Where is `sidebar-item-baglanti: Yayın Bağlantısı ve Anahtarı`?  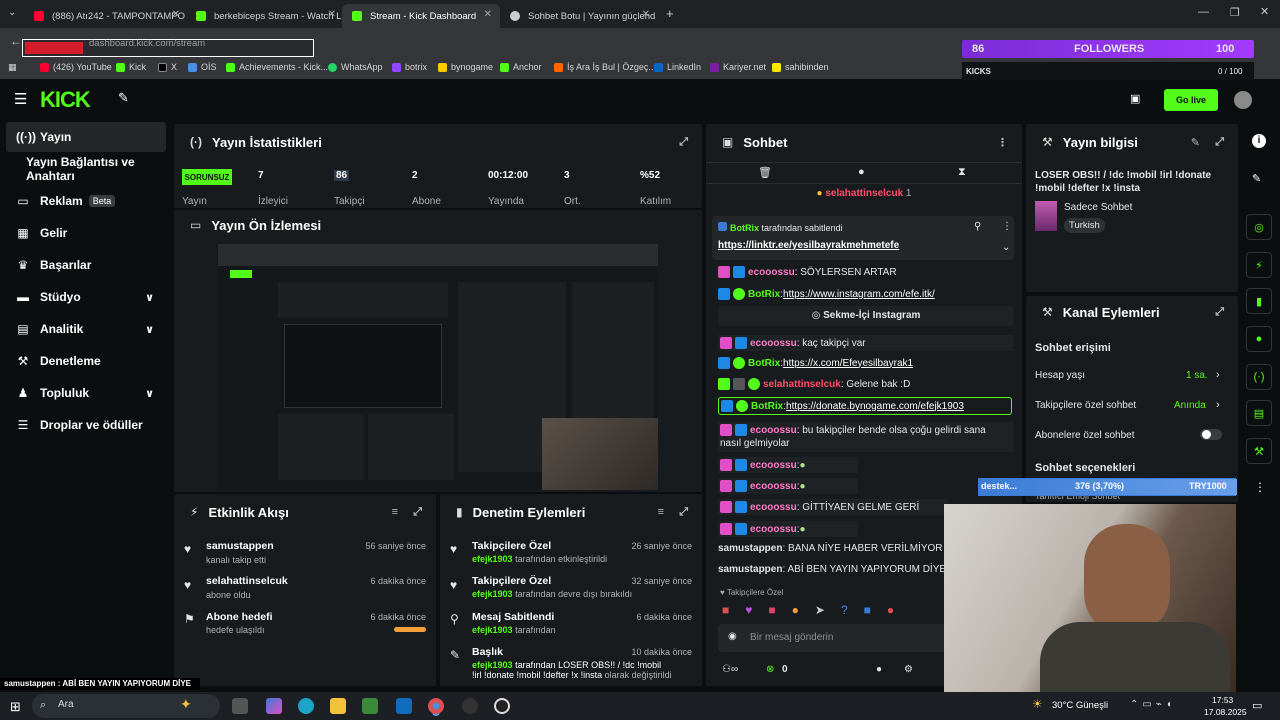
sidebar-item-baglanti: Yayın Bağlantısı ve Anahtarı is located at coordinates (90, 169).